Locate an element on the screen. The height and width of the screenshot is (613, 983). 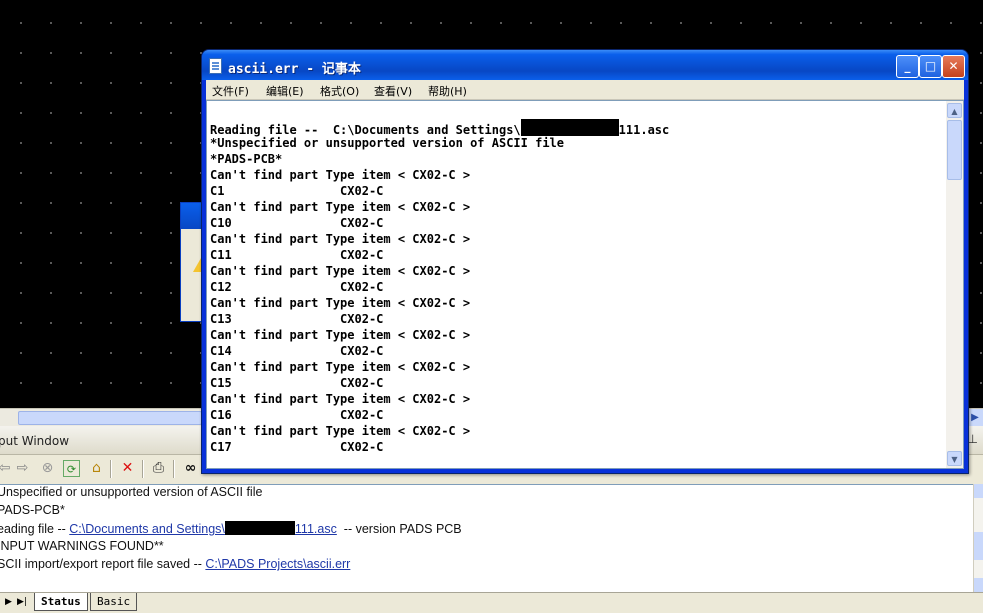
menu-format: 格式(O) is located at coordinates (339, 91).